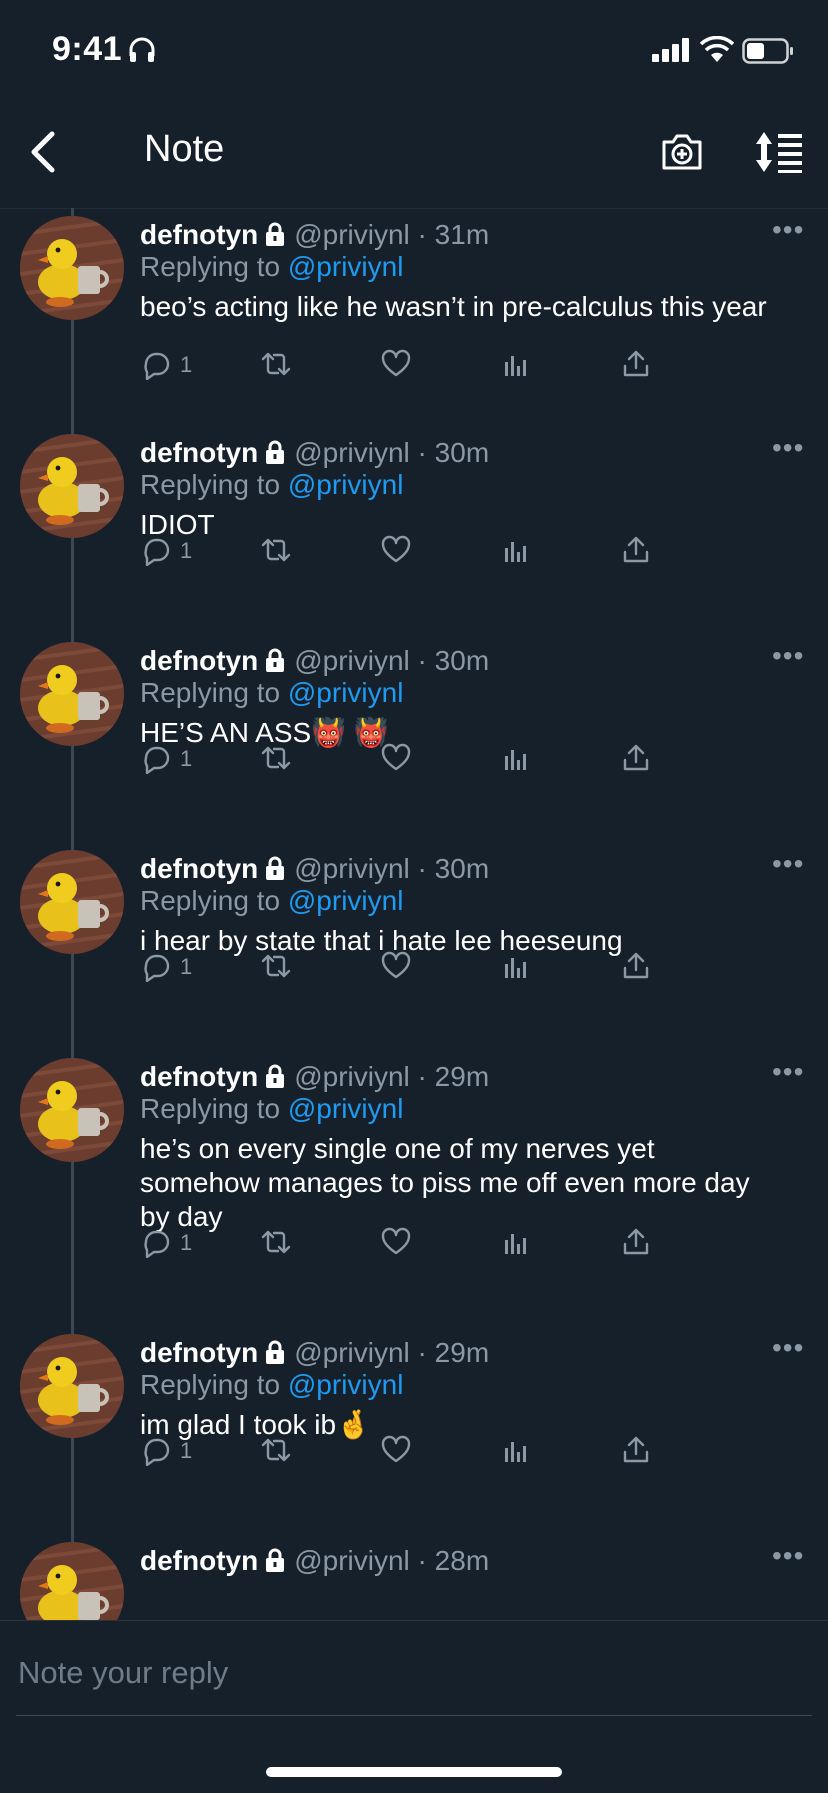  What do you see at coordinates (186, 550) in the screenshot?
I see `reply-count: 1` at bounding box center [186, 550].